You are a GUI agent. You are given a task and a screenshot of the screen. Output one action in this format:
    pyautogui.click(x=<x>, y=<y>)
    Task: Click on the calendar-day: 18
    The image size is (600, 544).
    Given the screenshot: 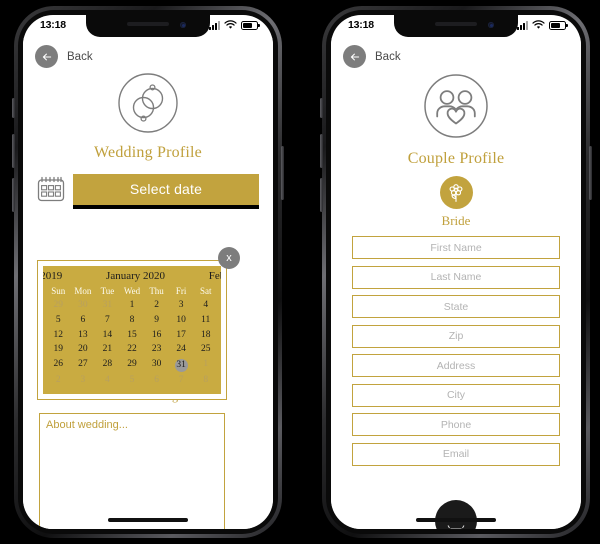 What is the action you would take?
    pyautogui.click(x=205, y=335)
    